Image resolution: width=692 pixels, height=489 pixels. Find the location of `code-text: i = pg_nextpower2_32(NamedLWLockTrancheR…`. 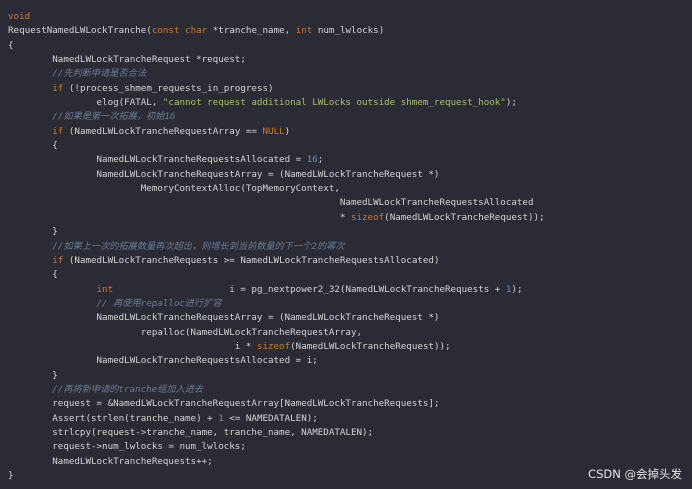

code-text: i = pg_nextpower2_32(NamedLWLockTrancheR… is located at coordinates (309, 289).